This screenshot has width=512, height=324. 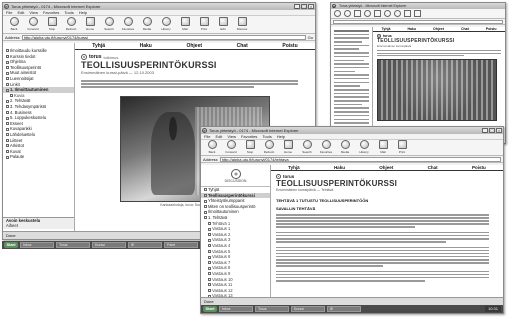 What do you see at coordinates (38, 157) in the screenshot?
I see `sidebar-item: Palaute` at bounding box center [38, 157].